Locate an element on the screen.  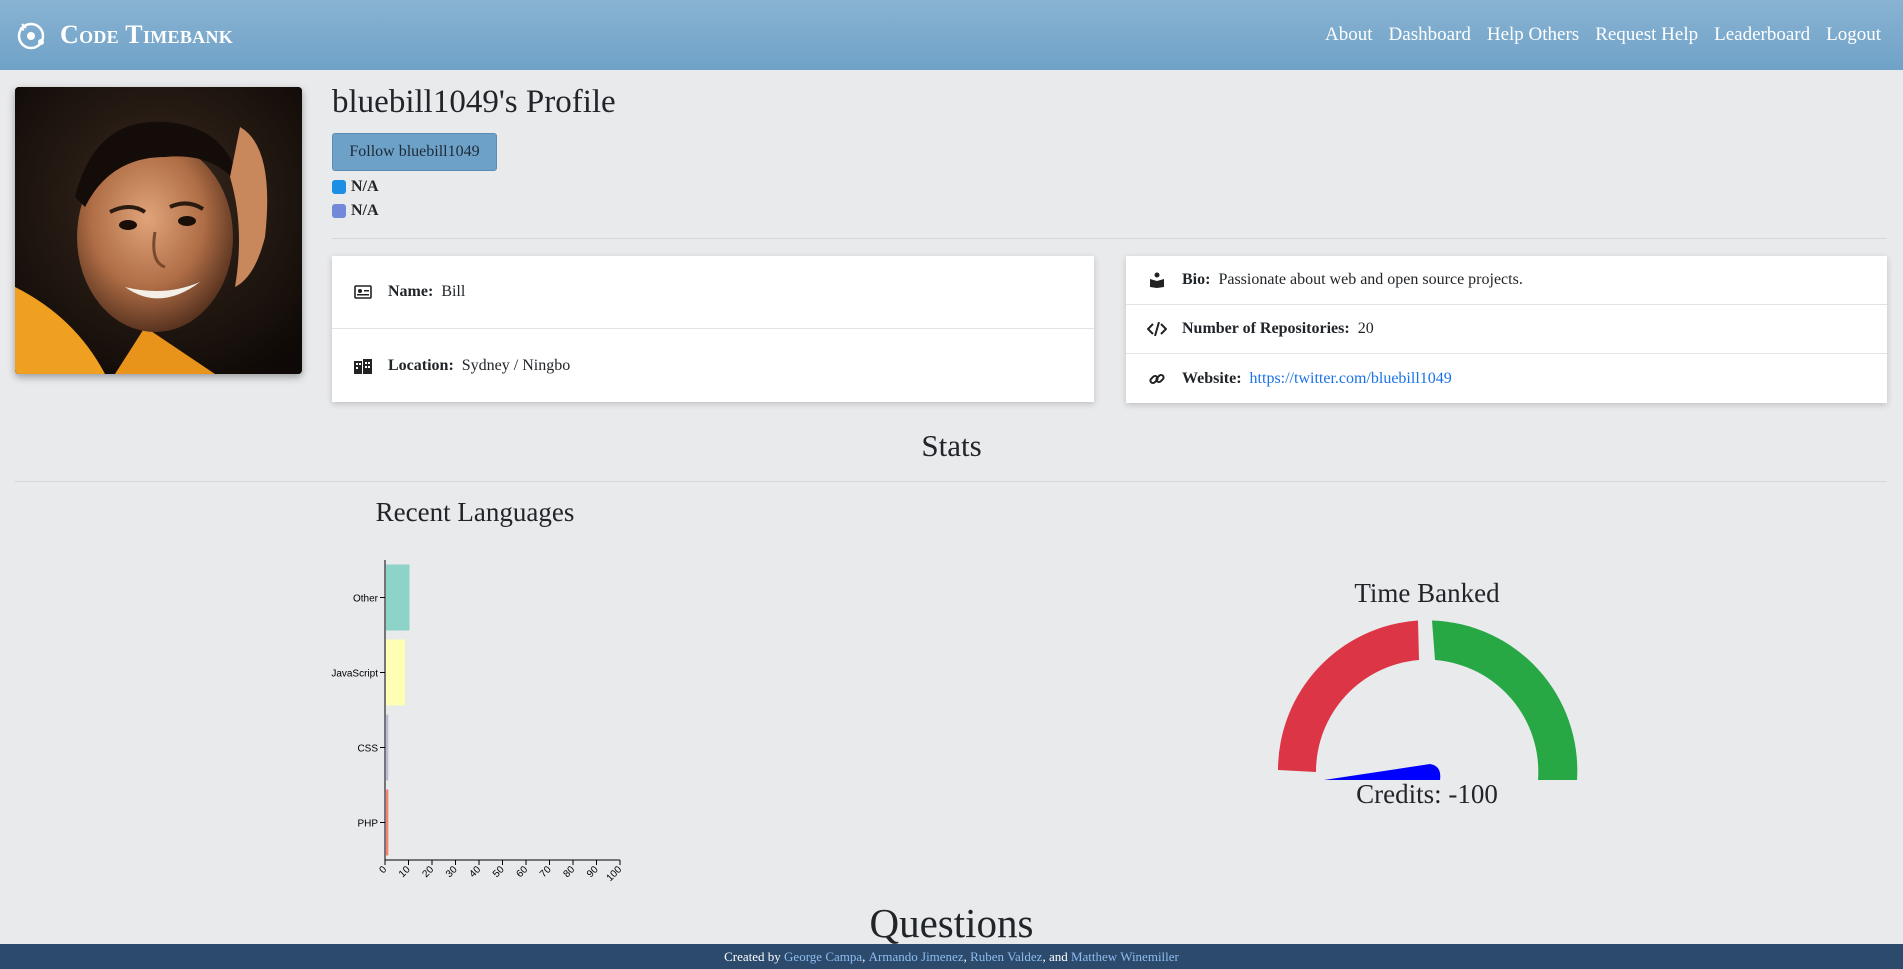
gauge-red-segment is located at coordinates (1348, 696).